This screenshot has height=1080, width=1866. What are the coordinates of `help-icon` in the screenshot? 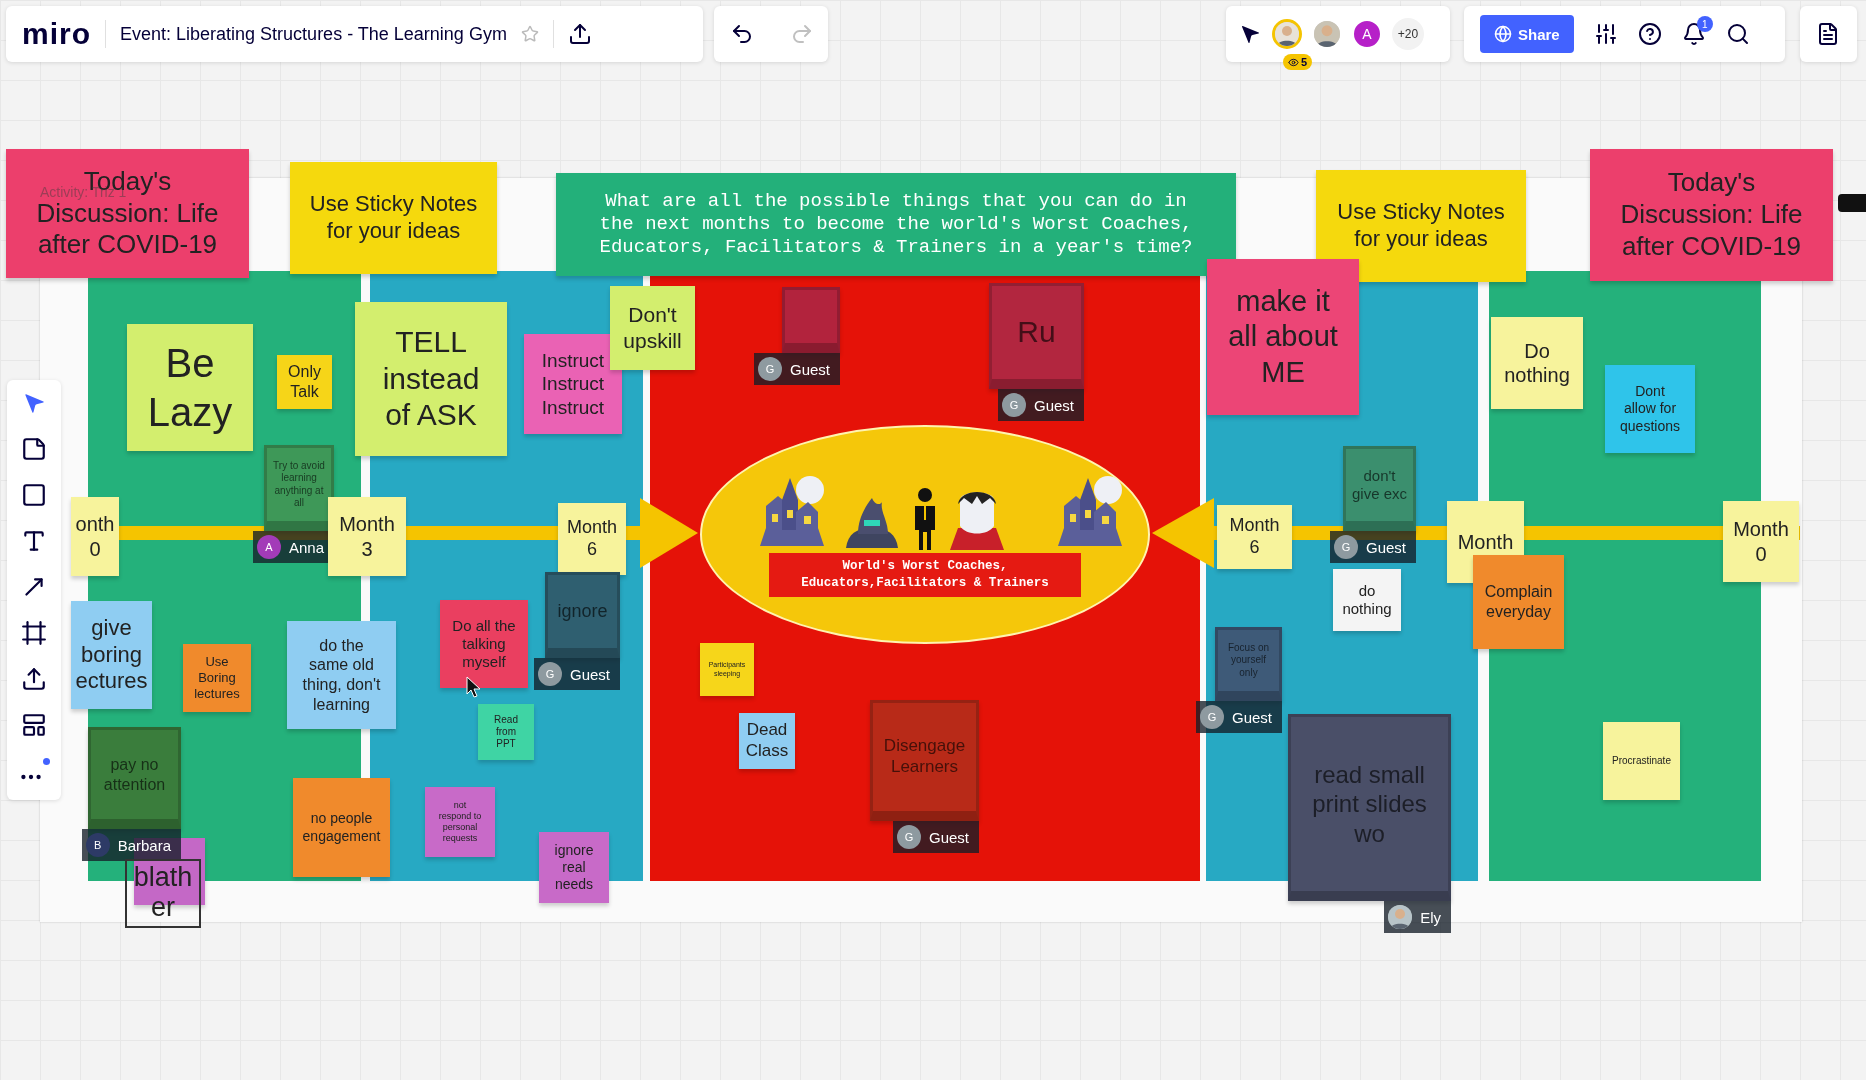 It's located at (1649, 34).